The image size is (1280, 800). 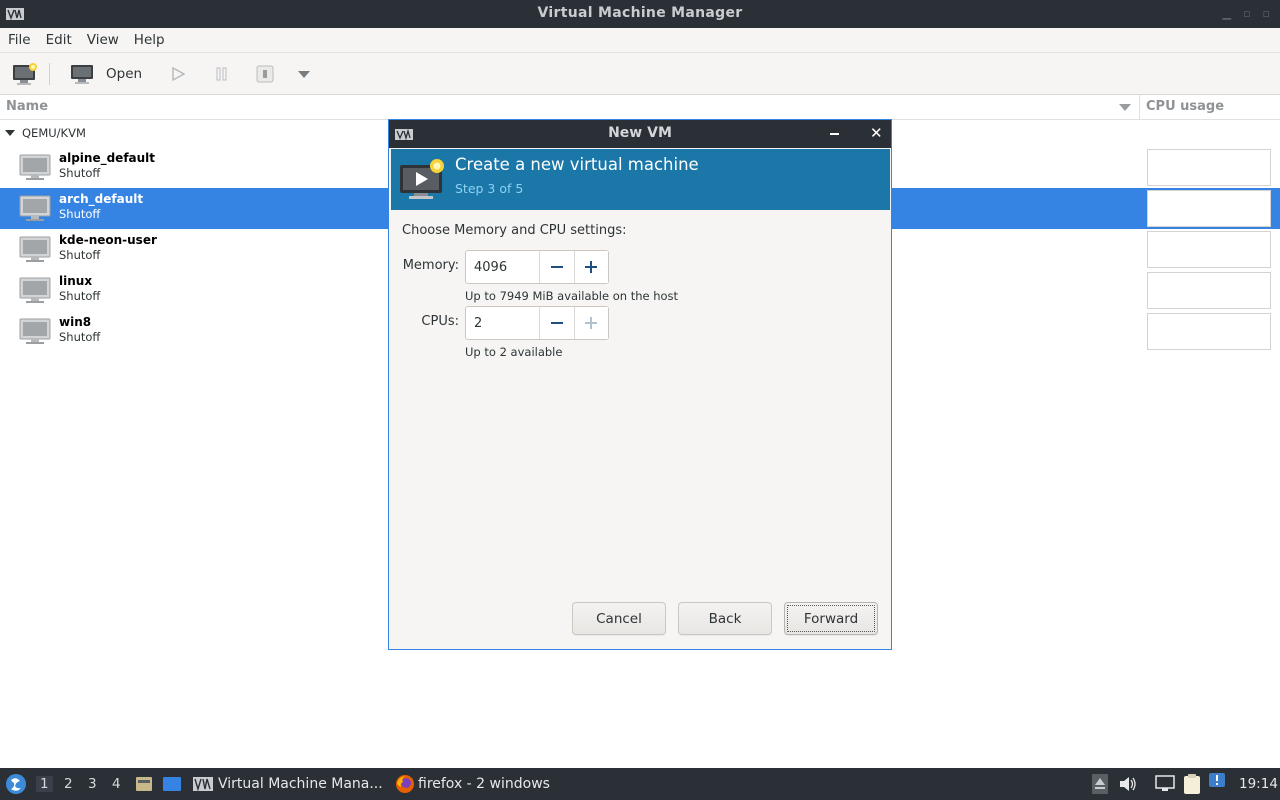 I want to click on vm-name: linux, so click(x=76, y=281).